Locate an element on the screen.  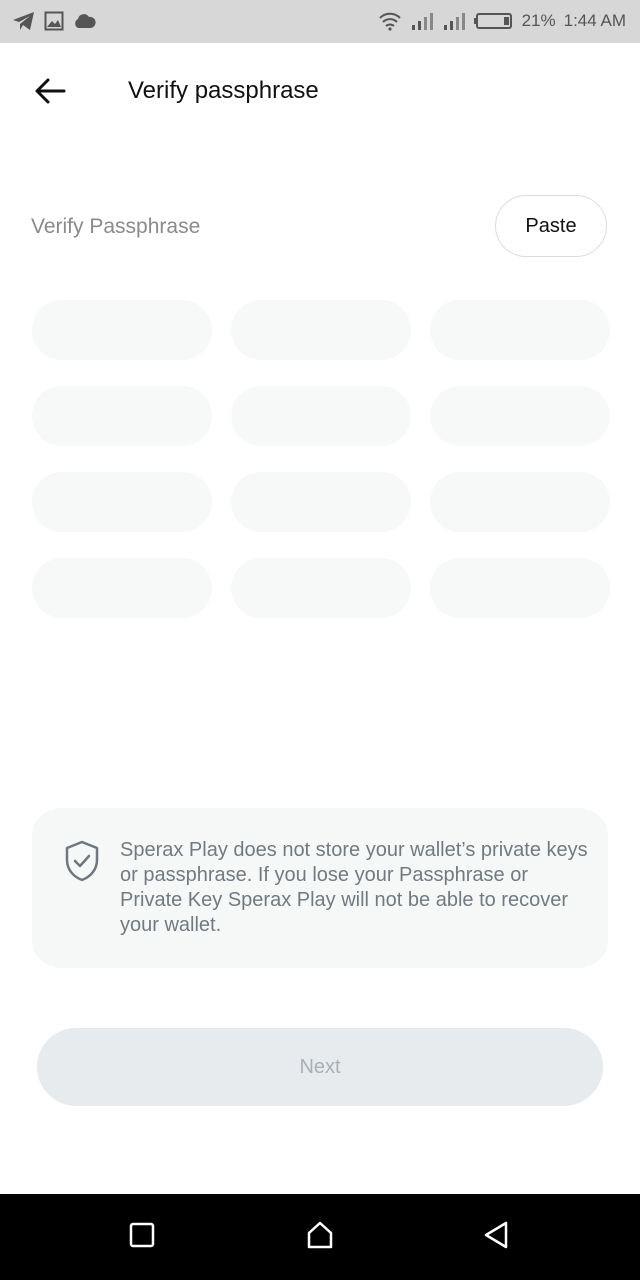
home-button is located at coordinates (320, 1237).